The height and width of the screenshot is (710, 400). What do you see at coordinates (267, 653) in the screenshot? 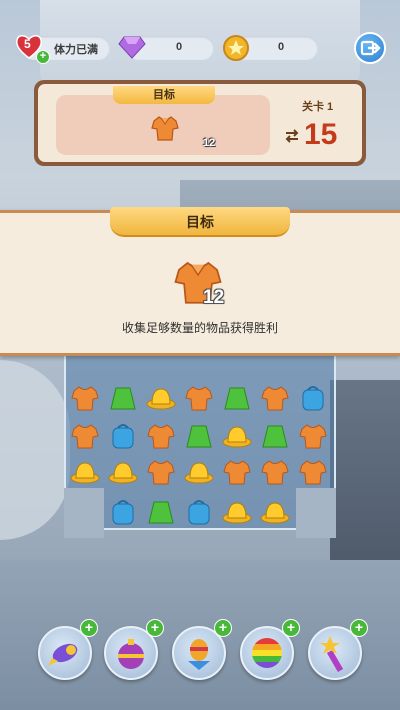
I see `rainbow-ball-icon` at bounding box center [267, 653].